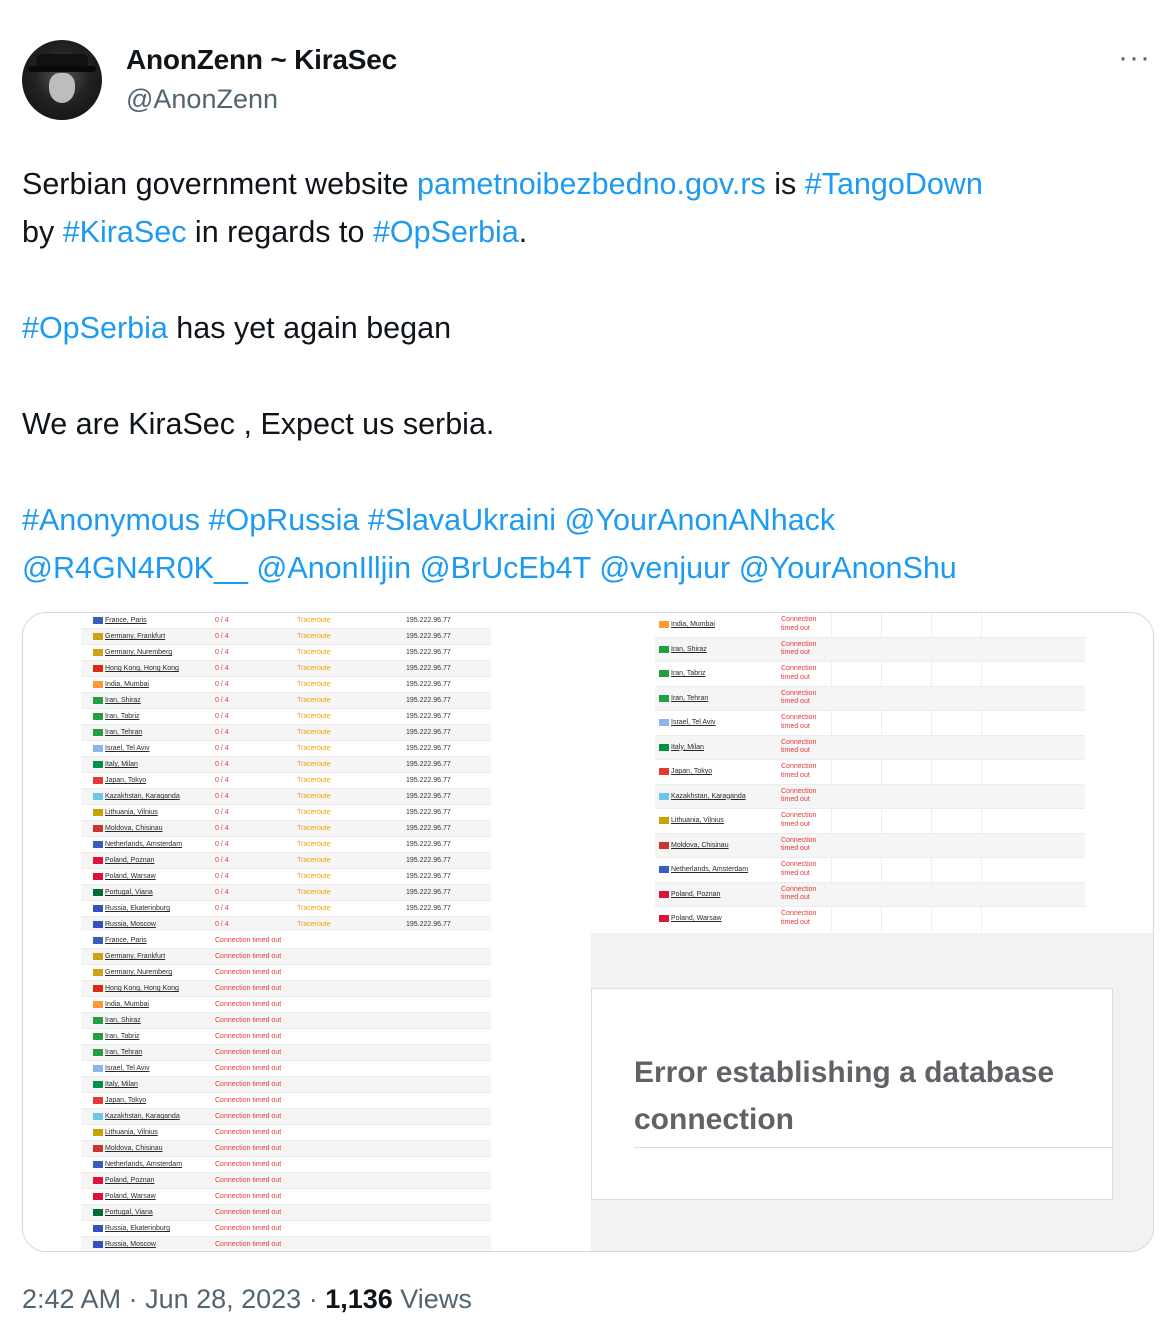 The width and height of the screenshot is (1176, 1338). I want to click on location-cell: Russia, Ekaterinburg, so click(137, 1228).